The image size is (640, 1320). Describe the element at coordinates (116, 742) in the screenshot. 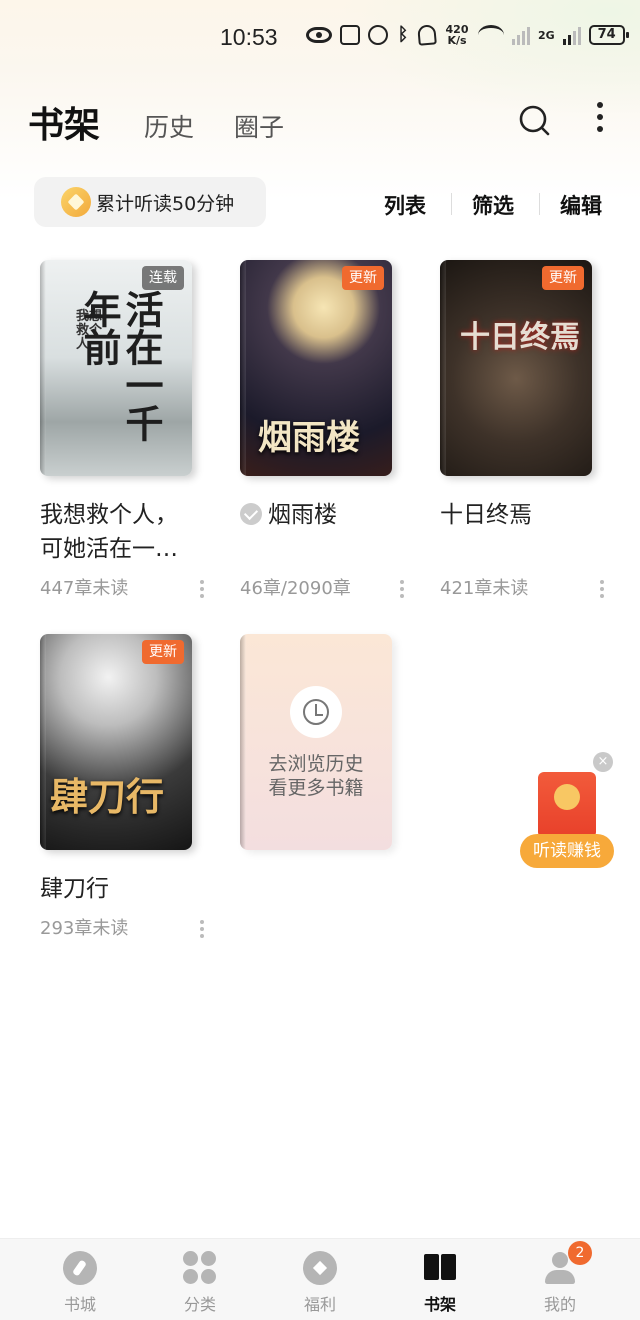

I see `book-cover: 更新 肆刀行` at that location.